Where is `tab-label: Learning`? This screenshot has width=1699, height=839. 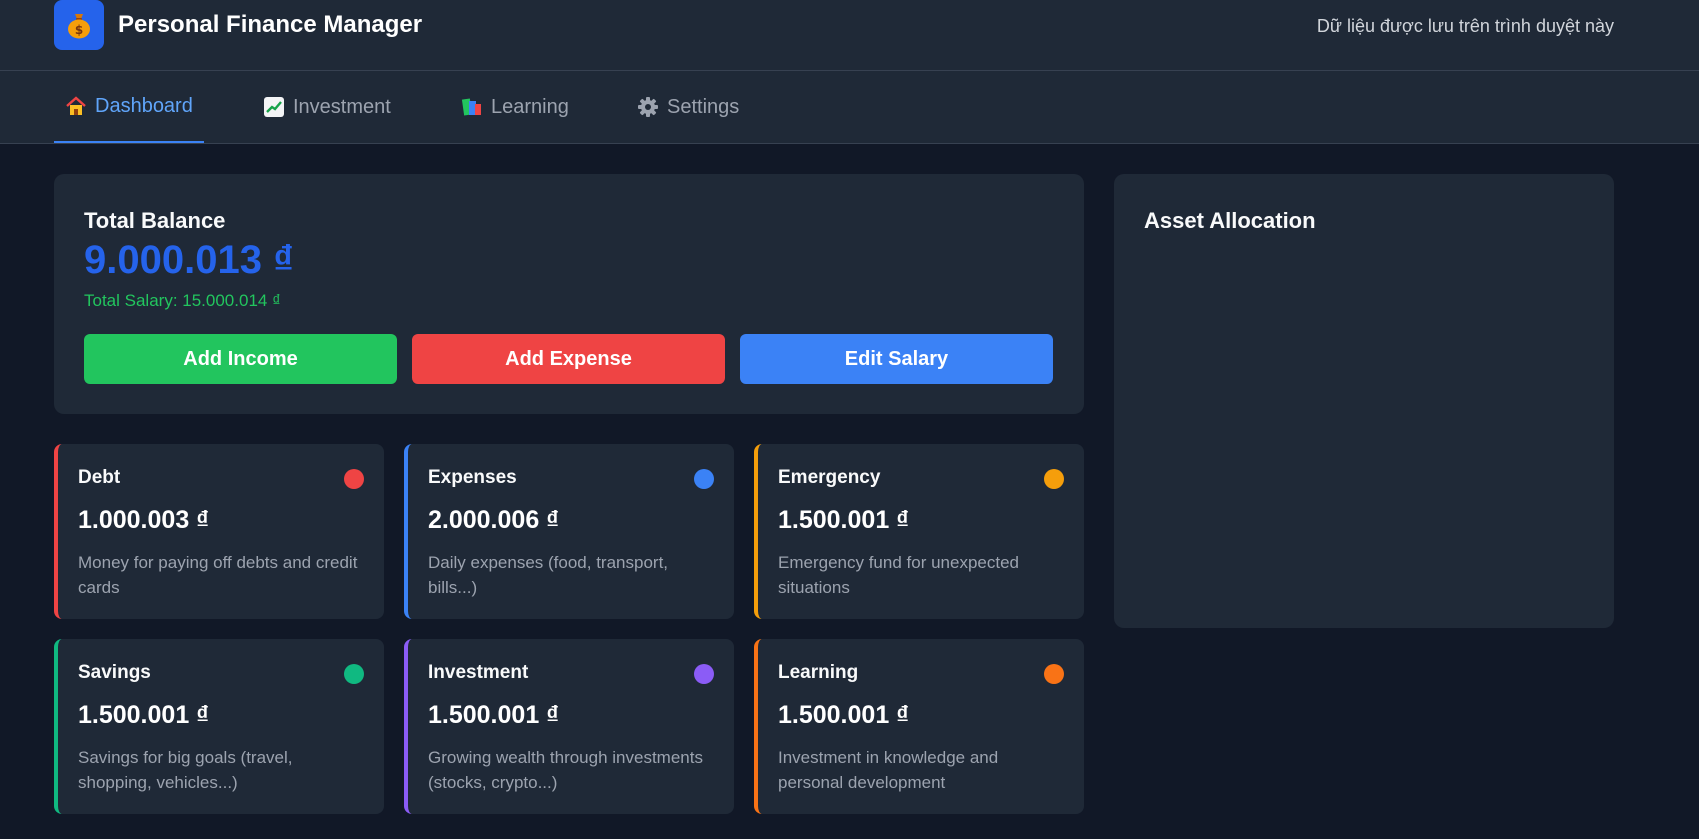 tab-label: Learning is located at coordinates (530, 106).